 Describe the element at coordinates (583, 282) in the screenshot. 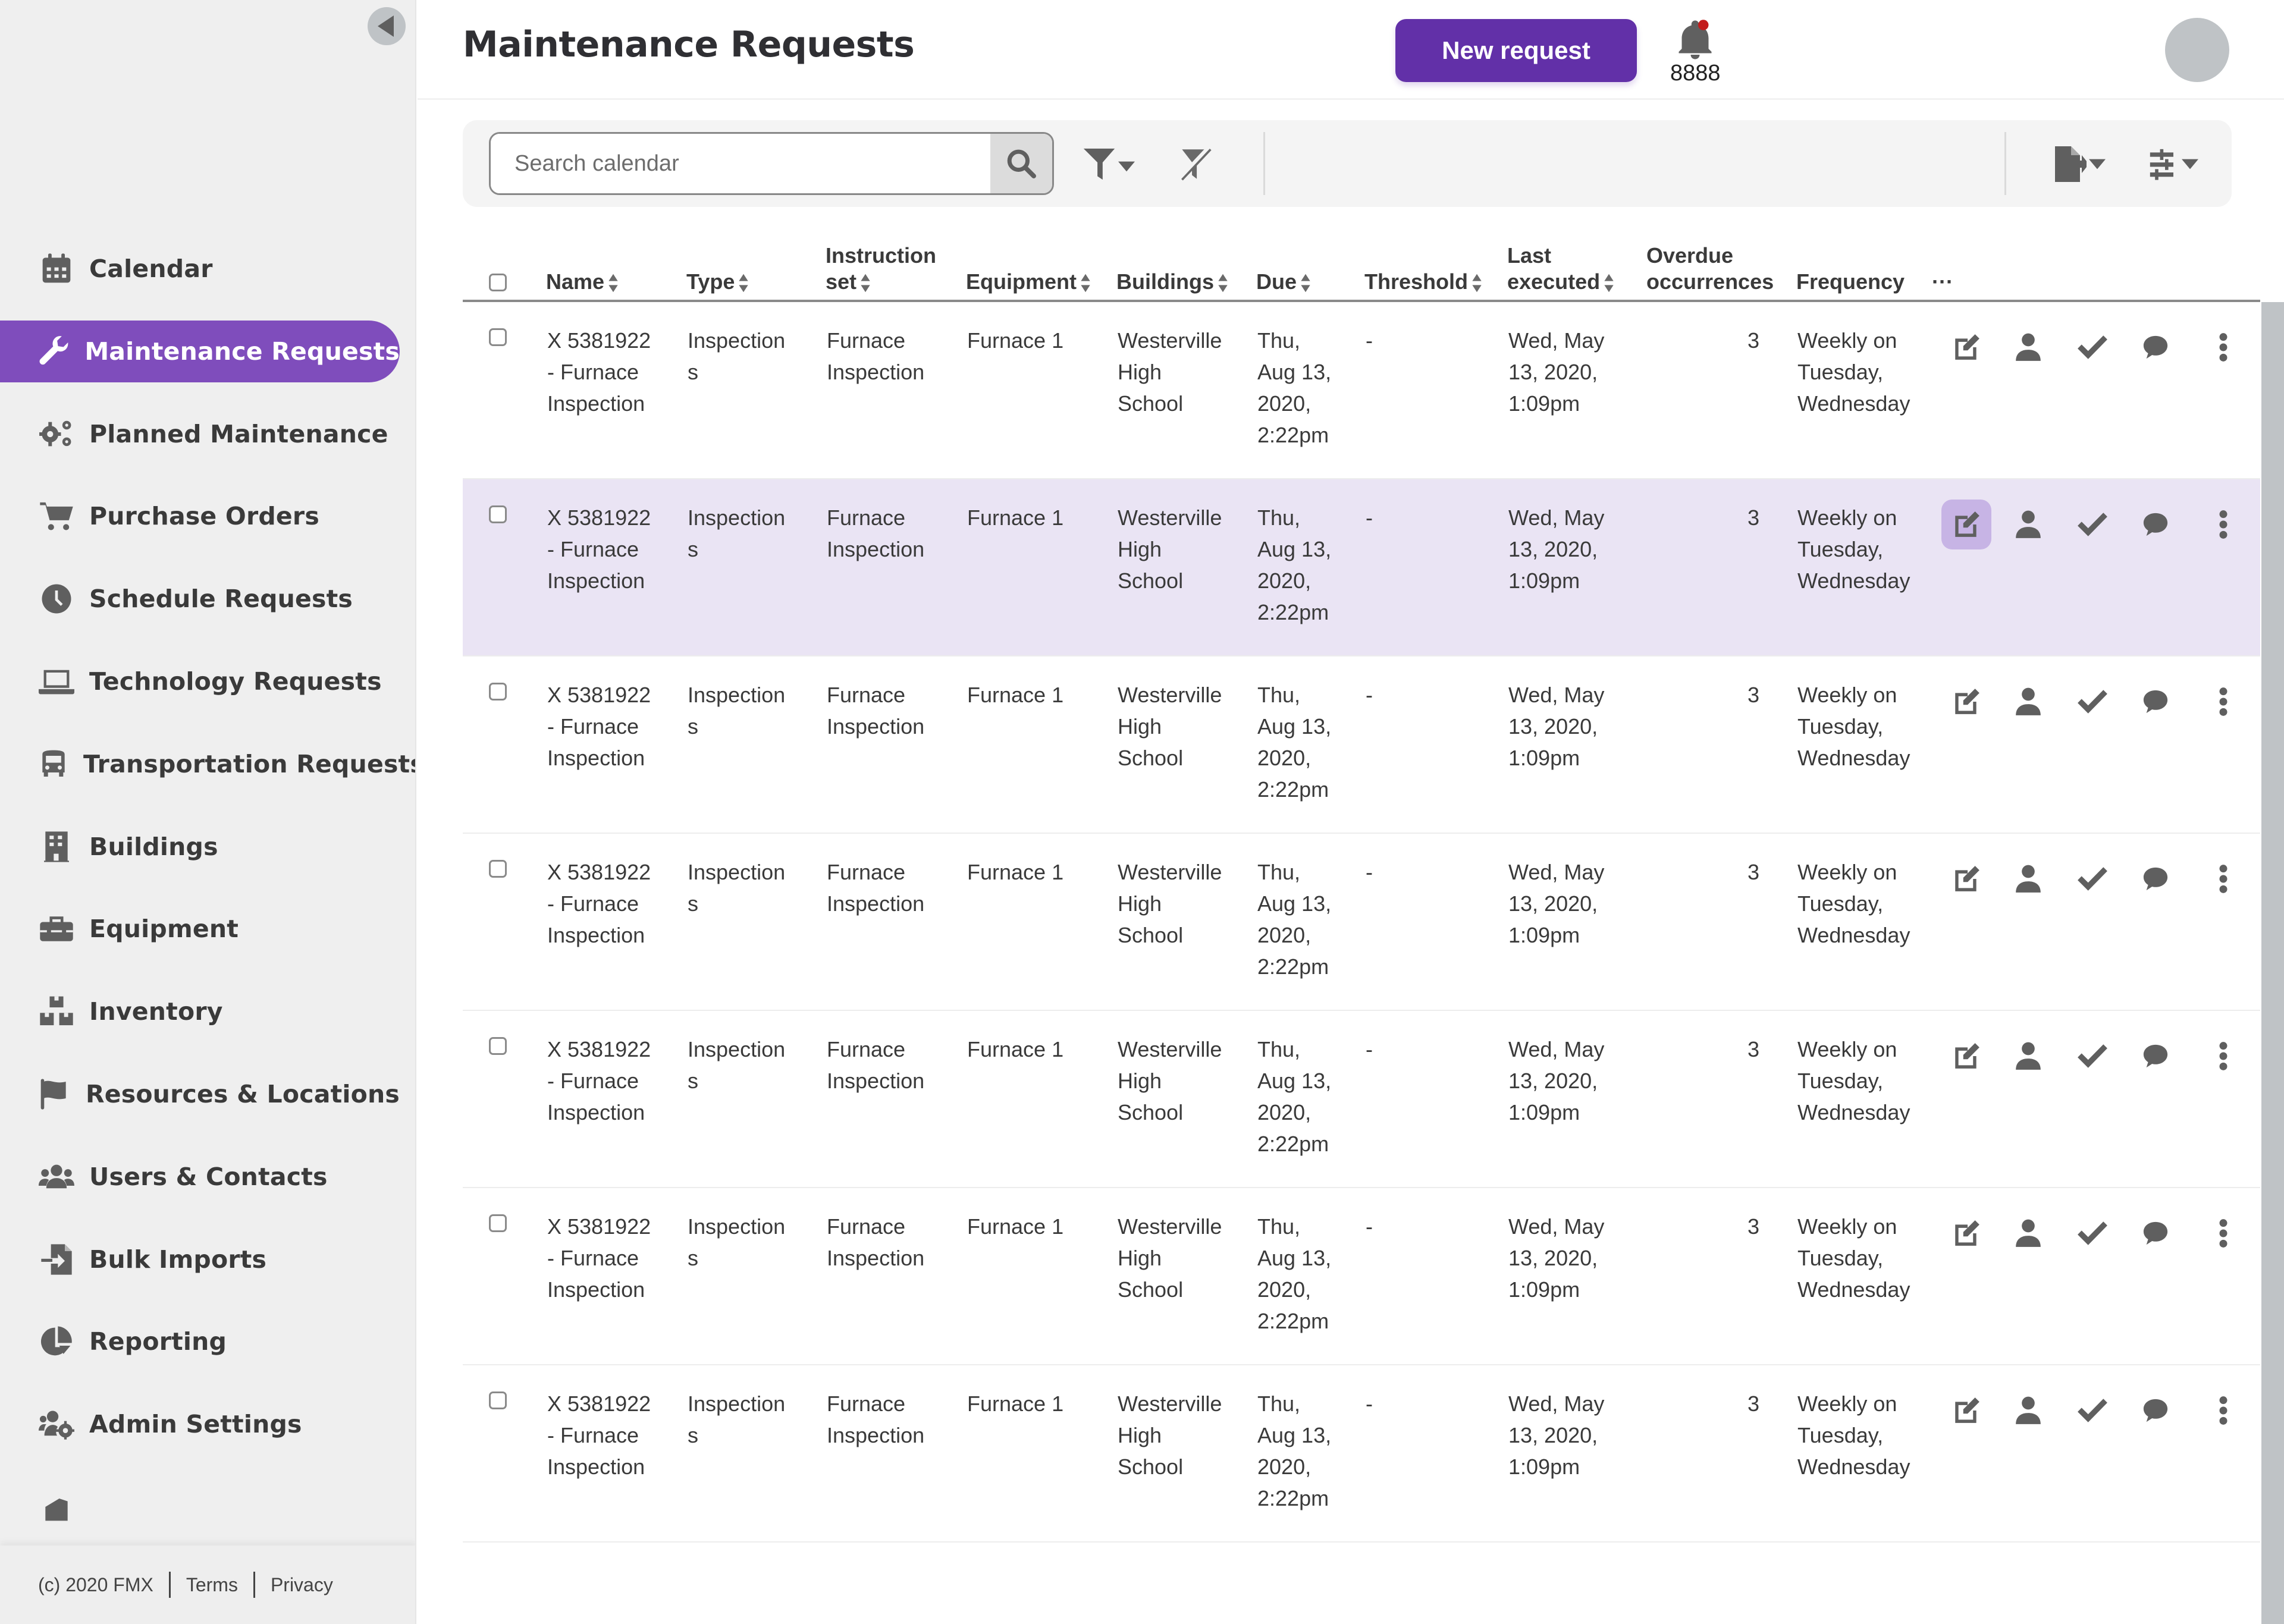

I see `column-header-name: Name` at that location.